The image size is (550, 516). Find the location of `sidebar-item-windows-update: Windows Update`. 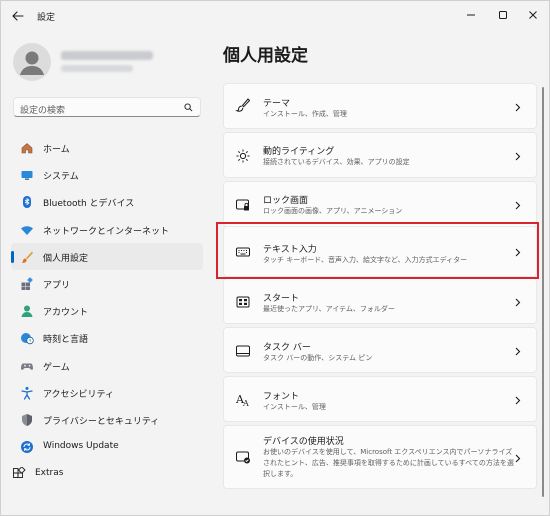

sidebar-item-windows-update: Windows Update is located at coordinates (107, 446).